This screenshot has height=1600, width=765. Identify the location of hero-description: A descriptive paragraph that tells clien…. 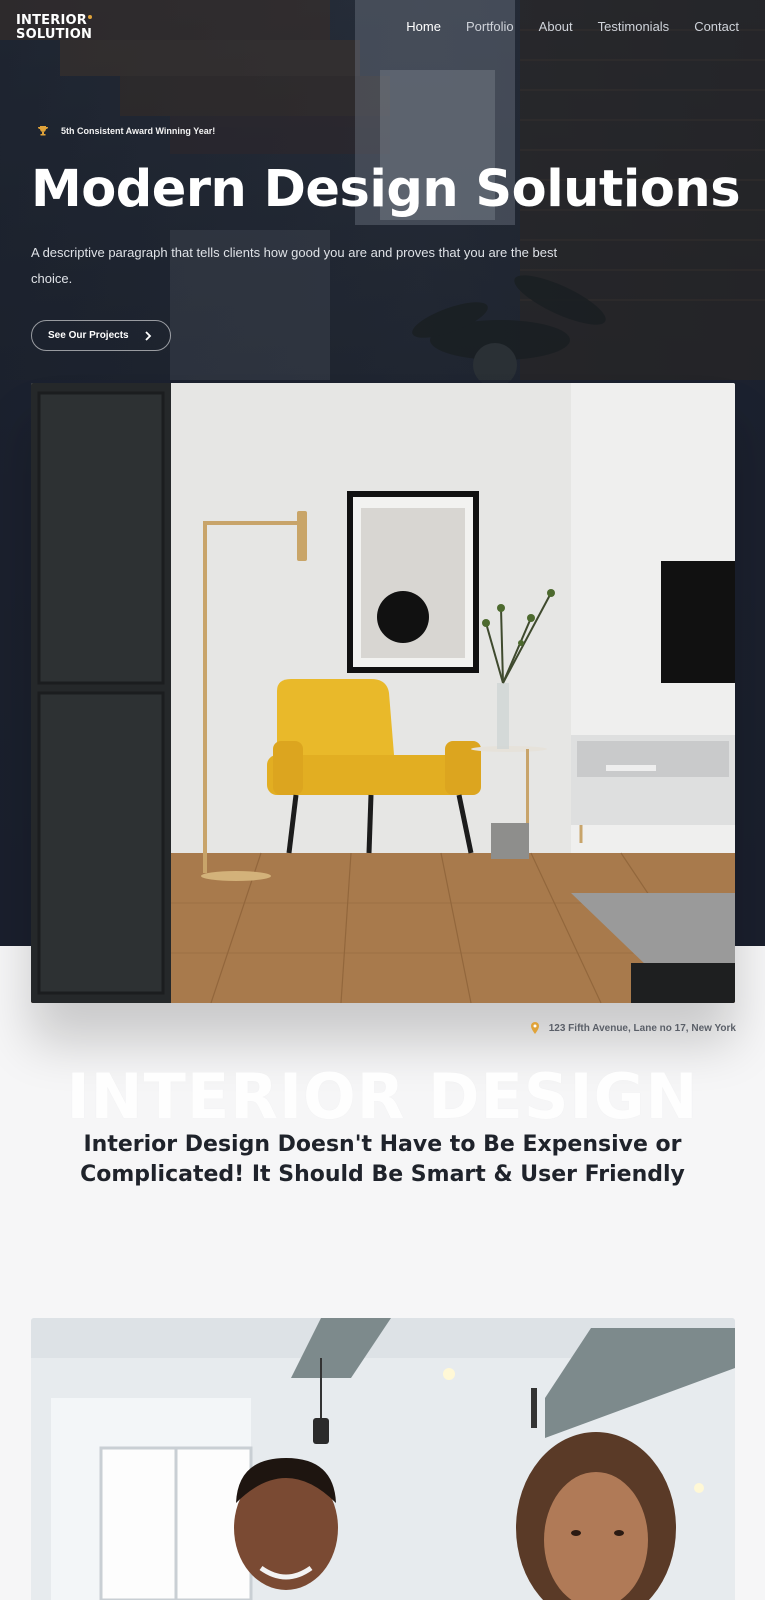
(294, 265).